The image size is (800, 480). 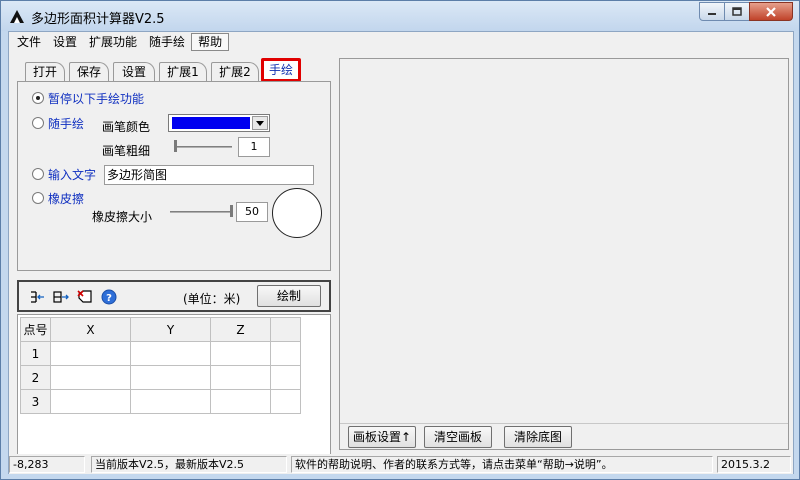 What do you see at coordinates (113, 42) in the screenshot?
I see `menu-extensions: 扩展功能` at bounding box center [113, 42].